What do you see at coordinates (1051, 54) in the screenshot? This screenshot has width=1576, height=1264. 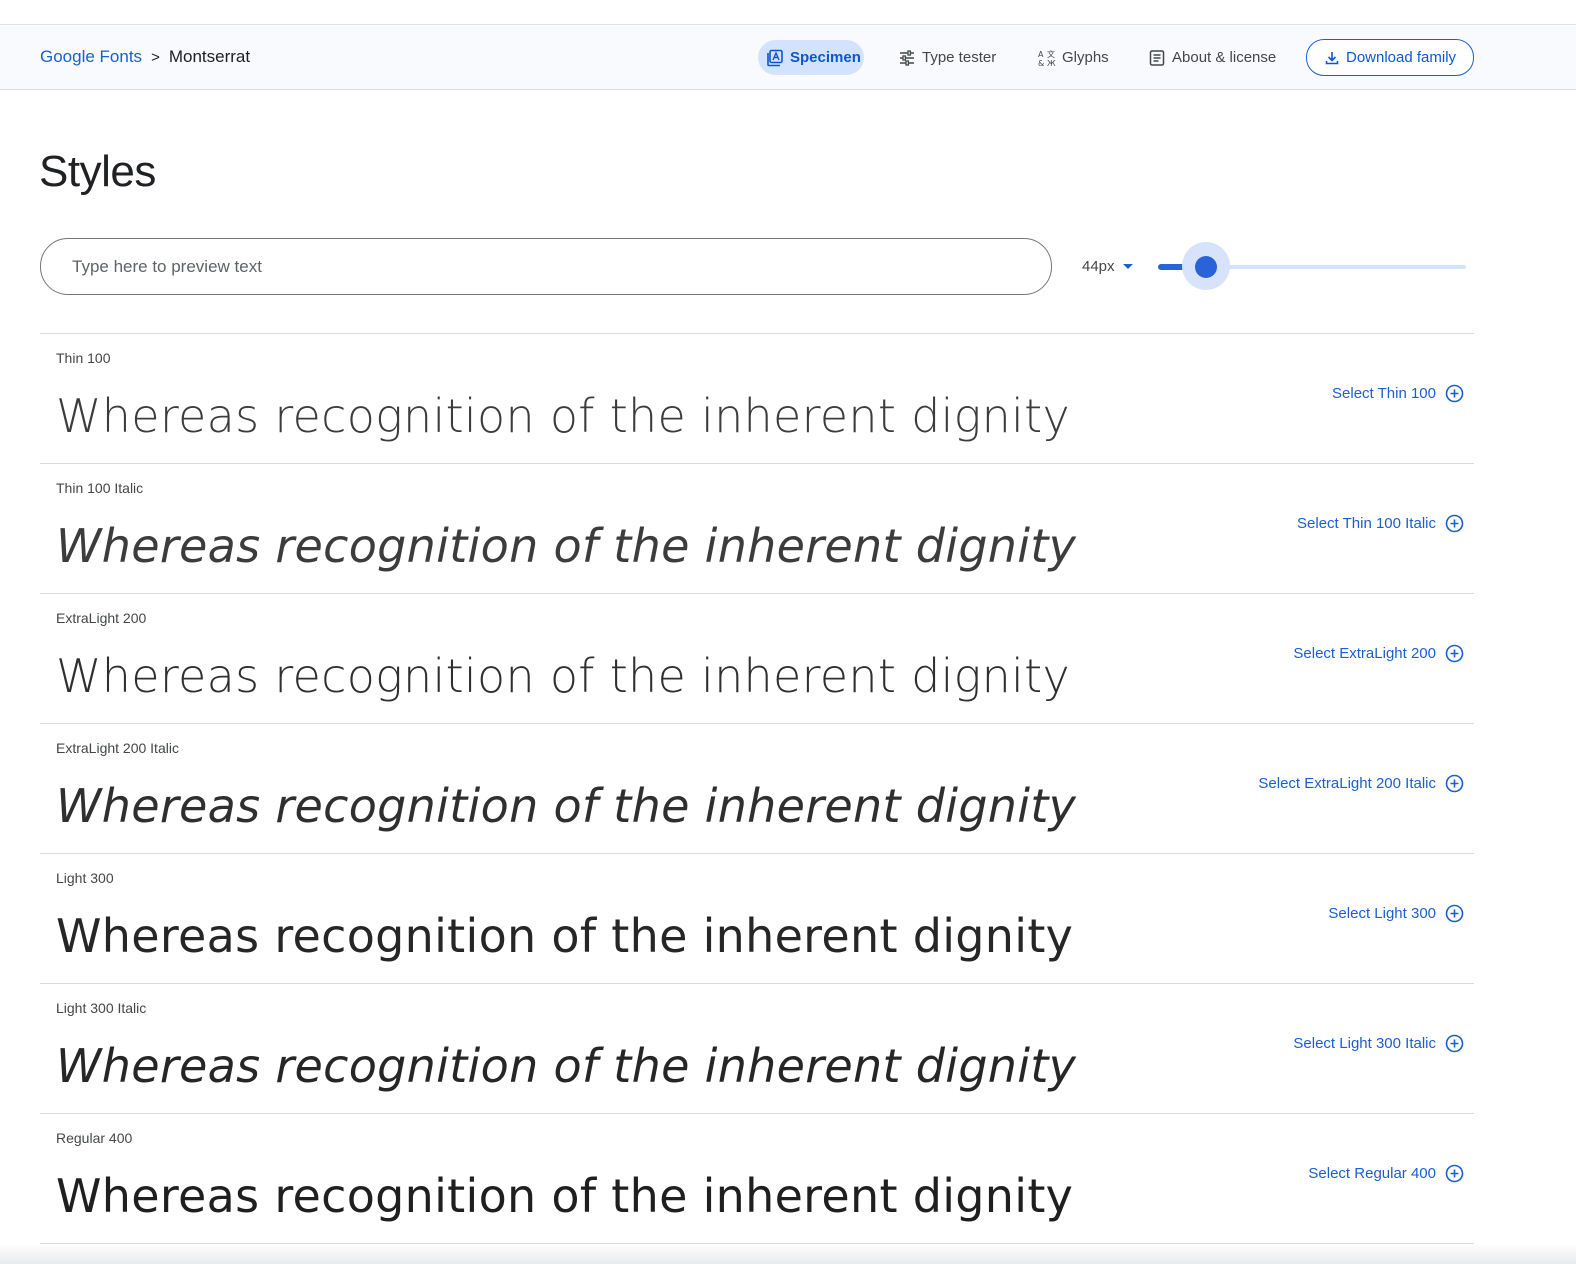 I see `svg-text: 文` at bounding box center [1051, 54].